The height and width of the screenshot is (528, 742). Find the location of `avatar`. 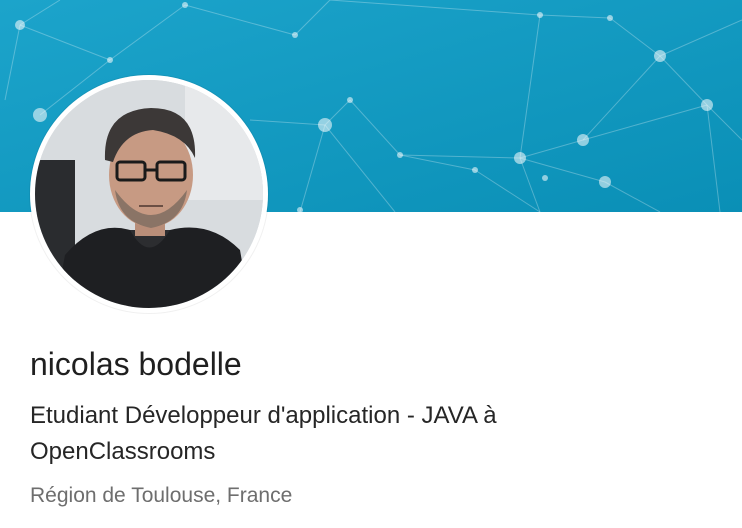

avatar is located at coordinates (149, 194).